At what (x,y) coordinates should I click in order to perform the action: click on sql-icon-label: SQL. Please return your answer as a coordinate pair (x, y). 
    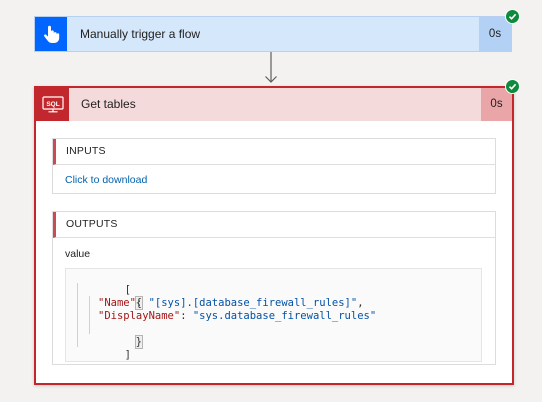
    Looking at the image, I should click on (52, 104).